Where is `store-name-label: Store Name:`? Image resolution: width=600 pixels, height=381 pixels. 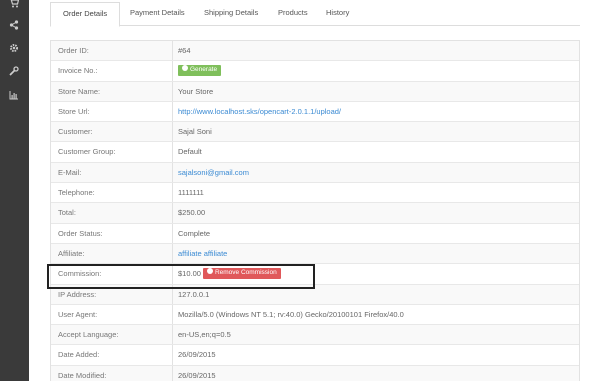
store-name-label: Store Name: is located at coordinates (112, 91).